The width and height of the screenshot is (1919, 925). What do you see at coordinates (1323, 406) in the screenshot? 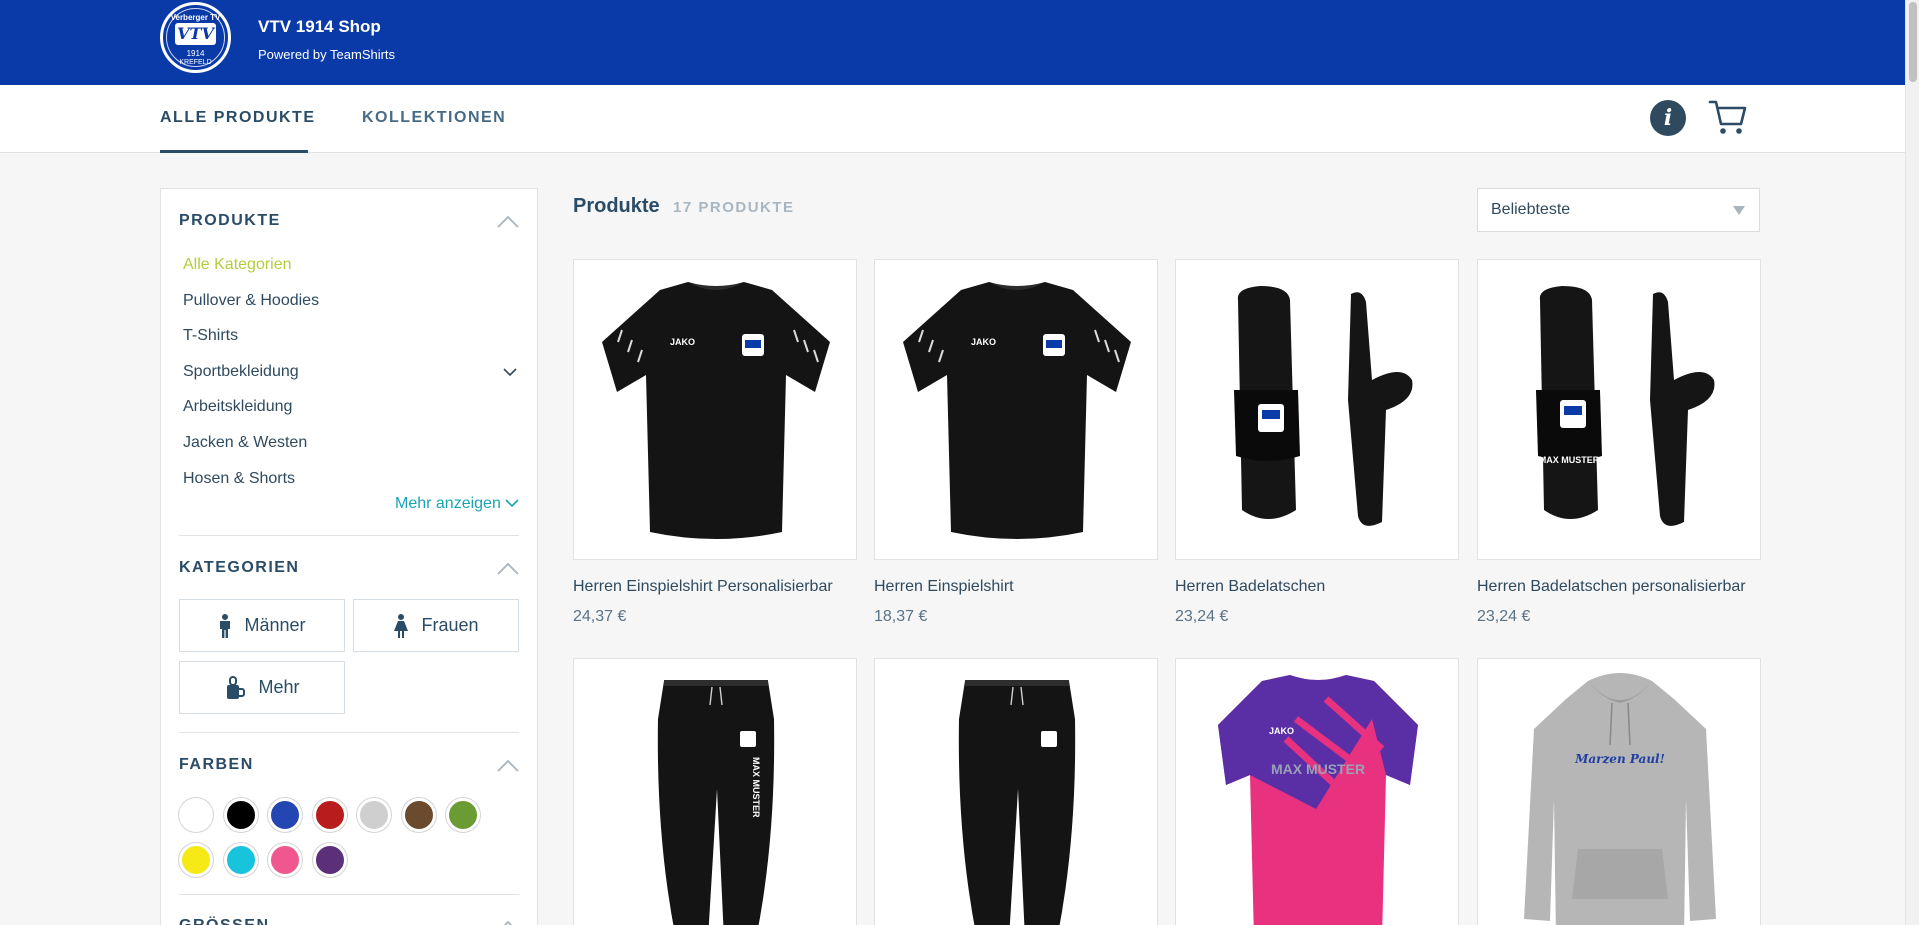
I see `black-slides-image` at bounding box center [1323, 406].